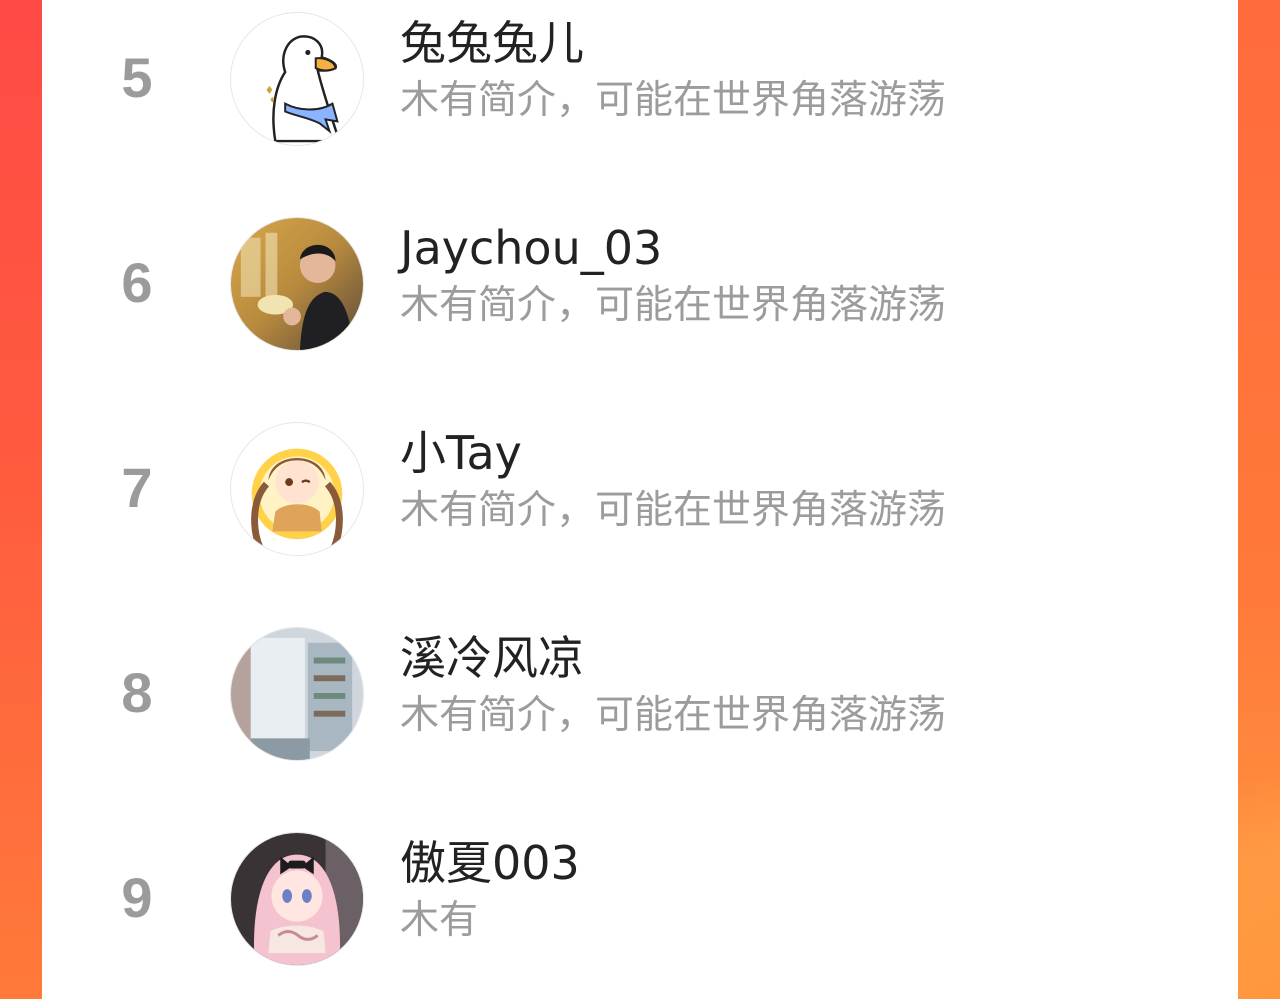 The height and width of the screenshot is (999, 1280). What do you see at coordinates (439, 920) in the screenshot?
I see `user-bio: 木有` at bounding box center [439, 920].